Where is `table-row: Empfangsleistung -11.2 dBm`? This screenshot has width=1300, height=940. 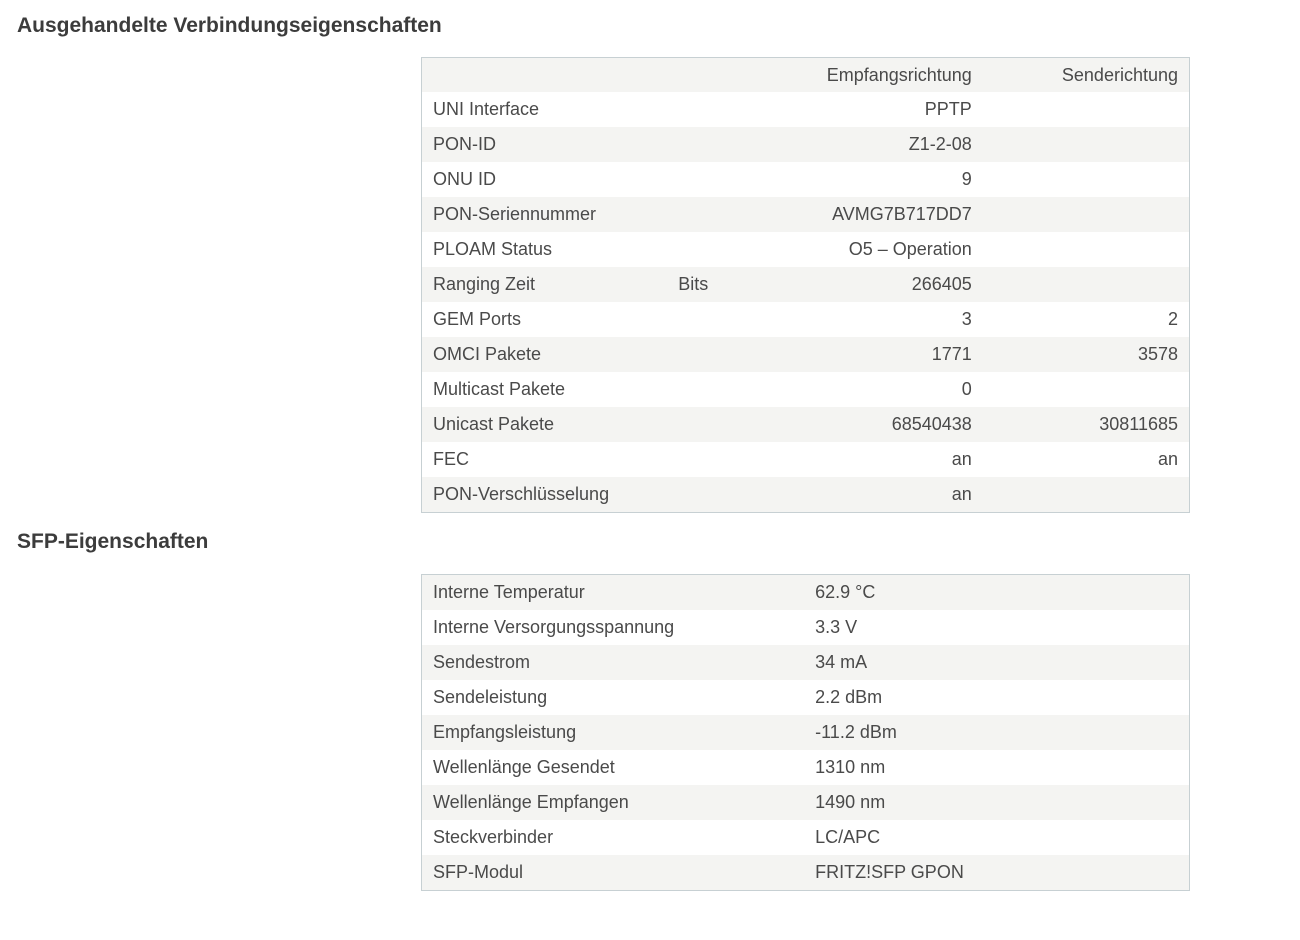
table-row: Empfangsleistung -11.2 dBm is located at coordinates (805, 732).